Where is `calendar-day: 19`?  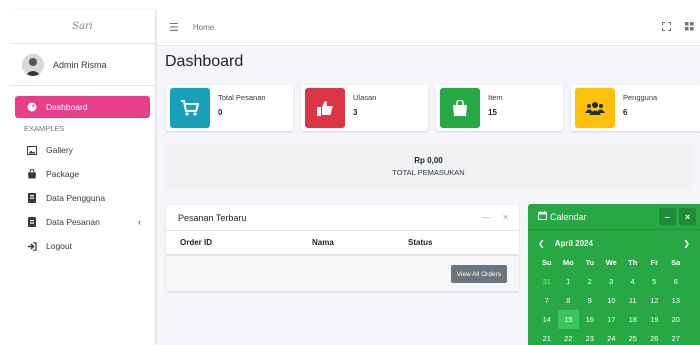
calendar-day: 19 is located at coordinates (655, 319).